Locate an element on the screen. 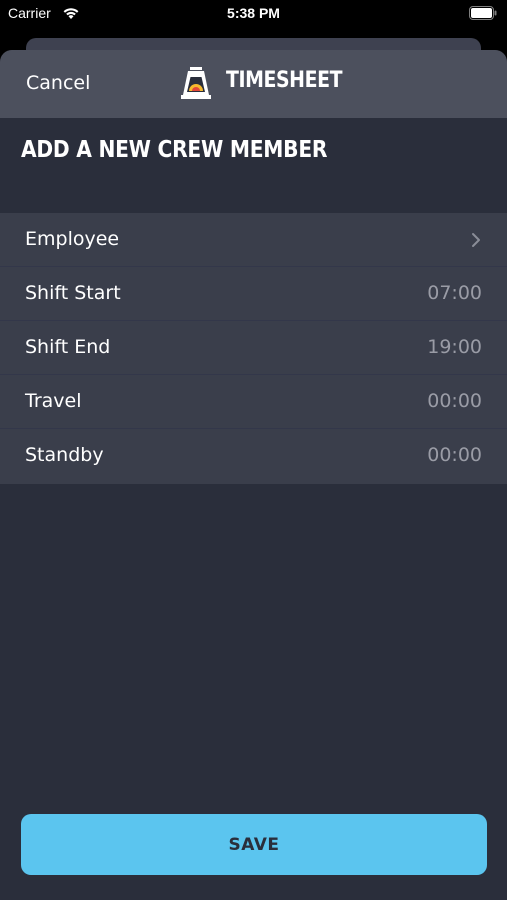  employee-row: Employee is located at coordinates (253, 240).